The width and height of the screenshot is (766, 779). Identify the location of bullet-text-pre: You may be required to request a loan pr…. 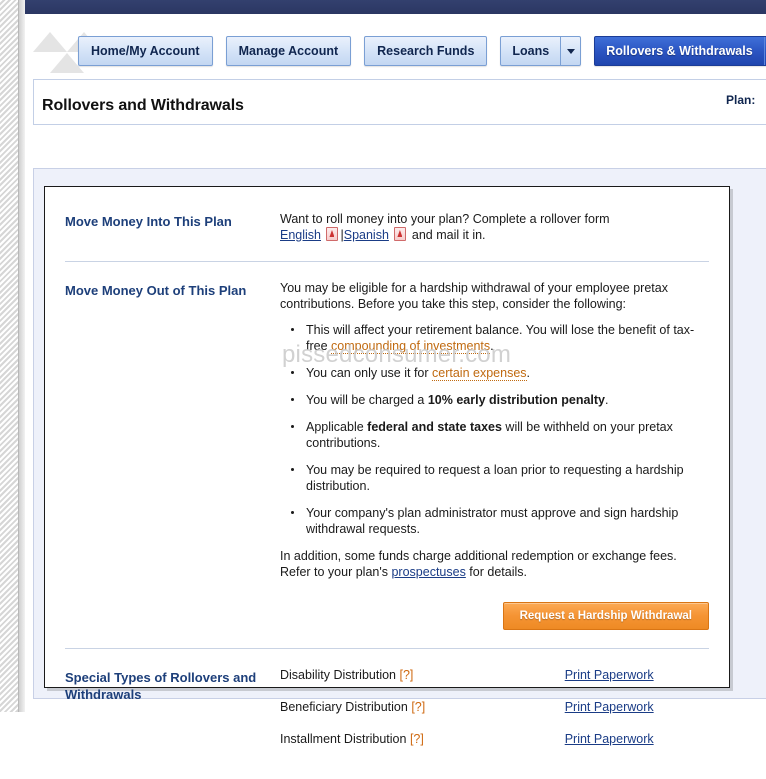
(495, 478).